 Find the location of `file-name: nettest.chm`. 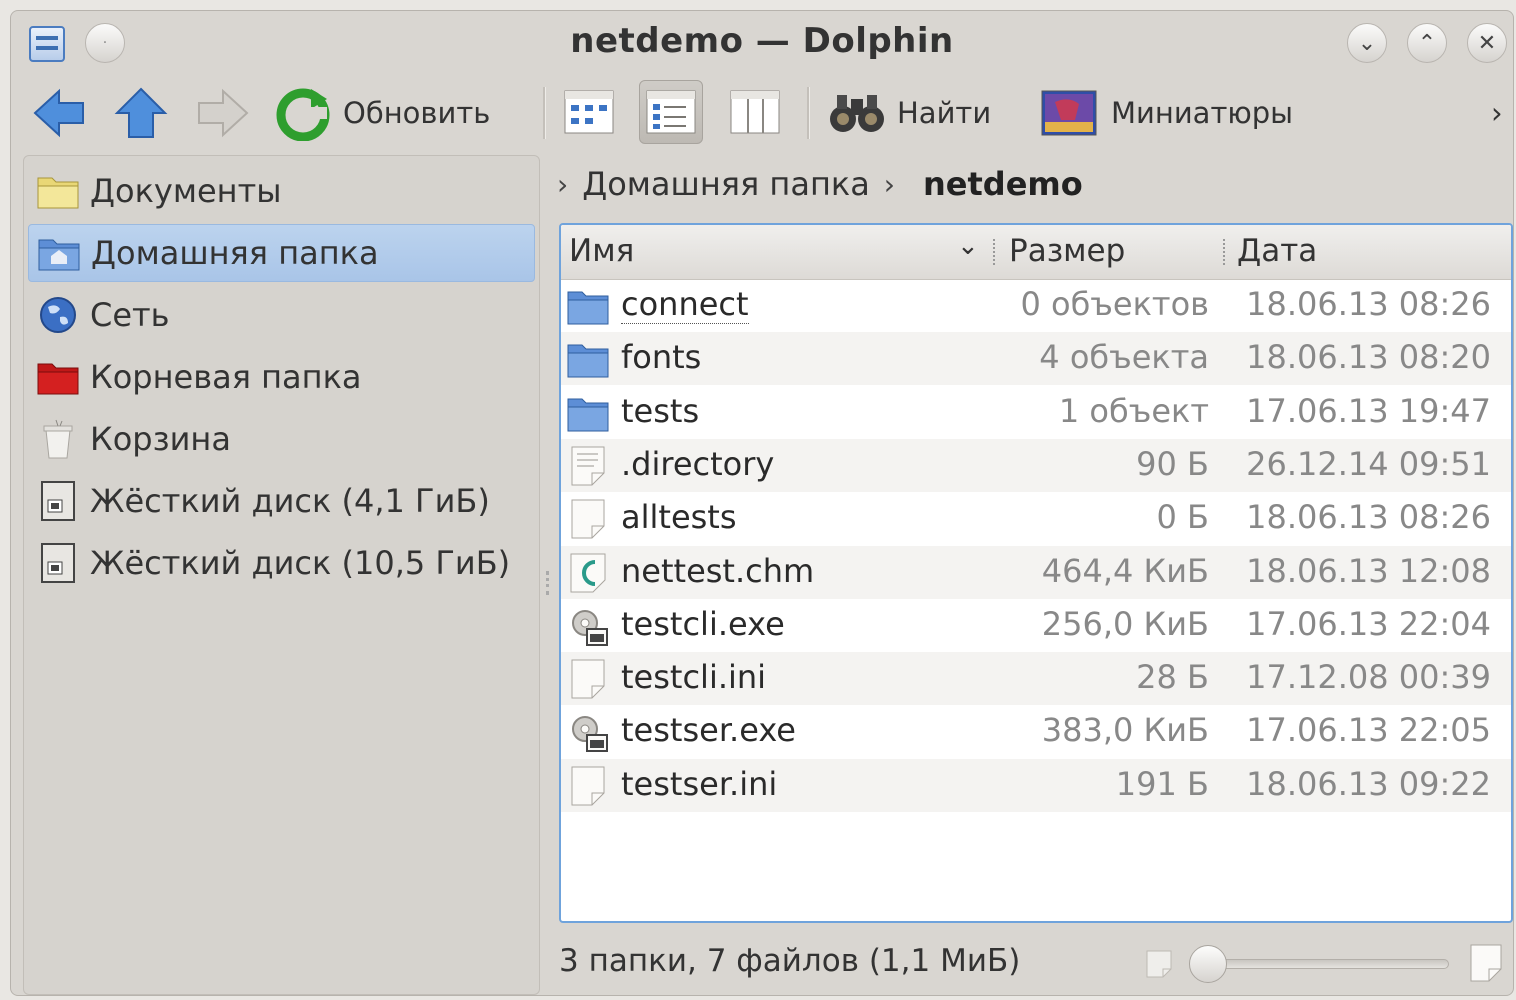

file-name: nettest.chm is located at coordinates (718, 570).